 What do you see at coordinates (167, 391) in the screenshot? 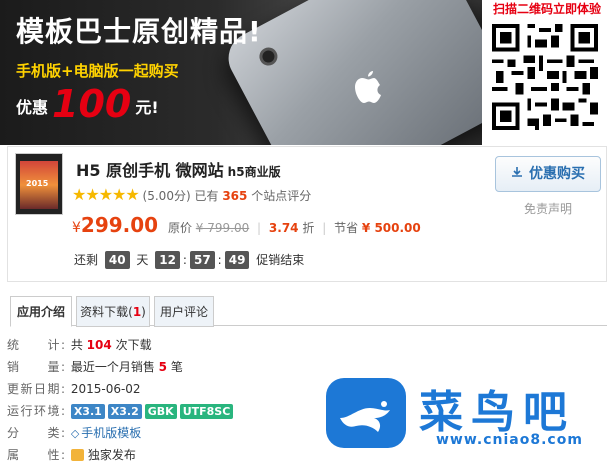
I see `info-row-date: 更新日期: 2015-06-02` at bounding box center [167, 391].